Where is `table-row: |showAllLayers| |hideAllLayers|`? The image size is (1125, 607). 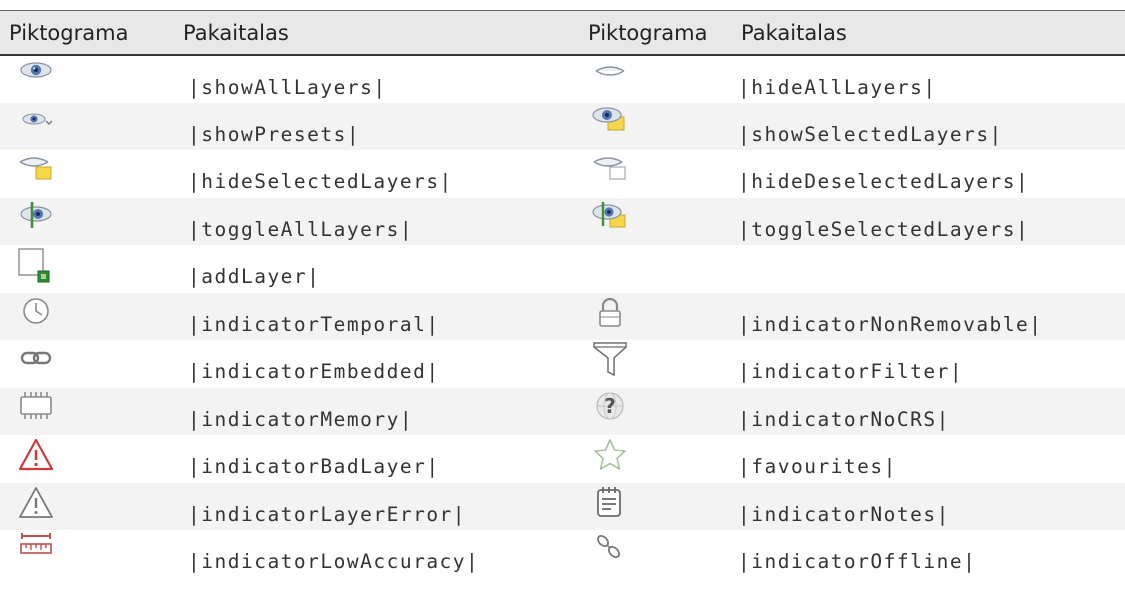
table-row: |showAllLayers| |hideAllLayers| is located at coordinates (562, 79).